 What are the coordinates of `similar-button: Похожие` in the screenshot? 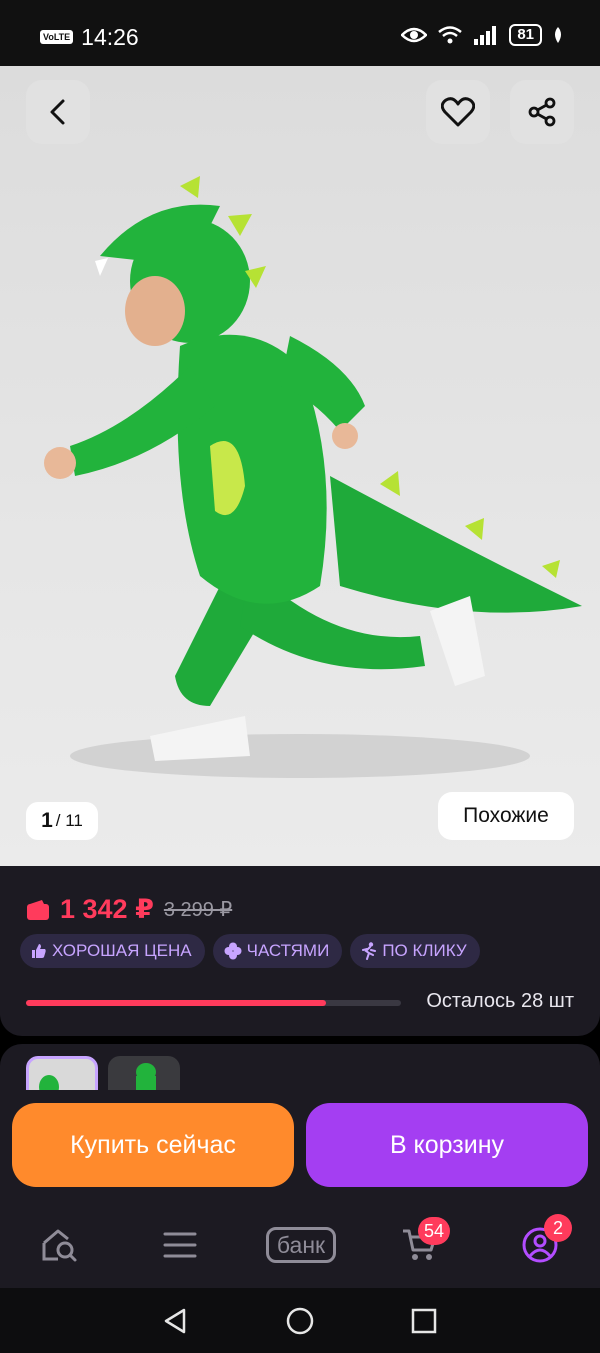 It's located at (506, 816).